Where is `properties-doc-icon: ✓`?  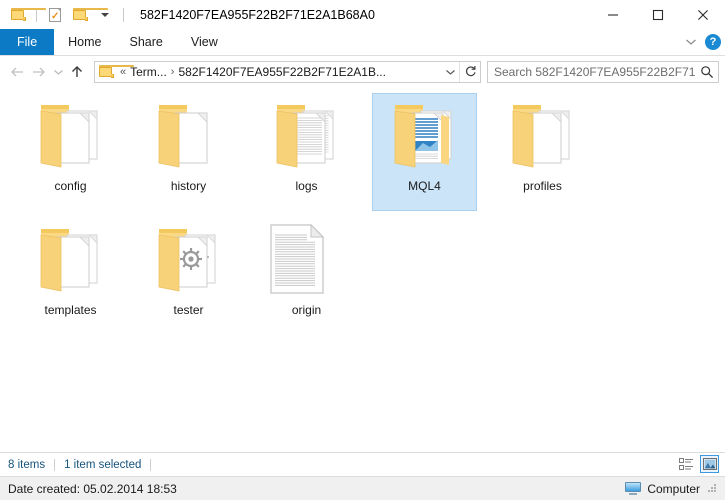
properties-doc-icon: ✓ is located at coordinates (55, 15).